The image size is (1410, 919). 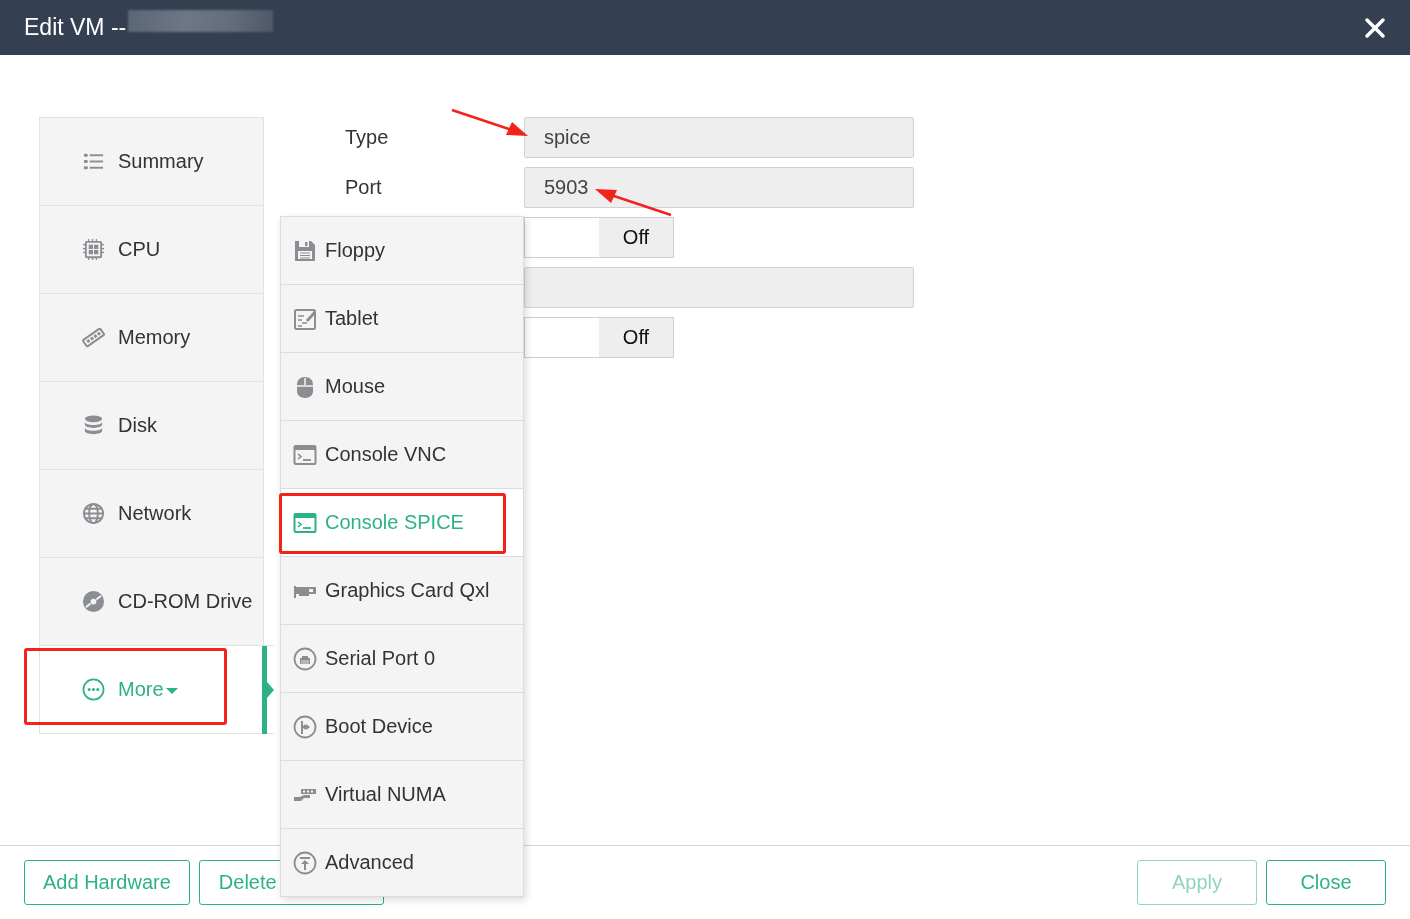 I want to click on field-label: Port, so click(x=364, y=187).